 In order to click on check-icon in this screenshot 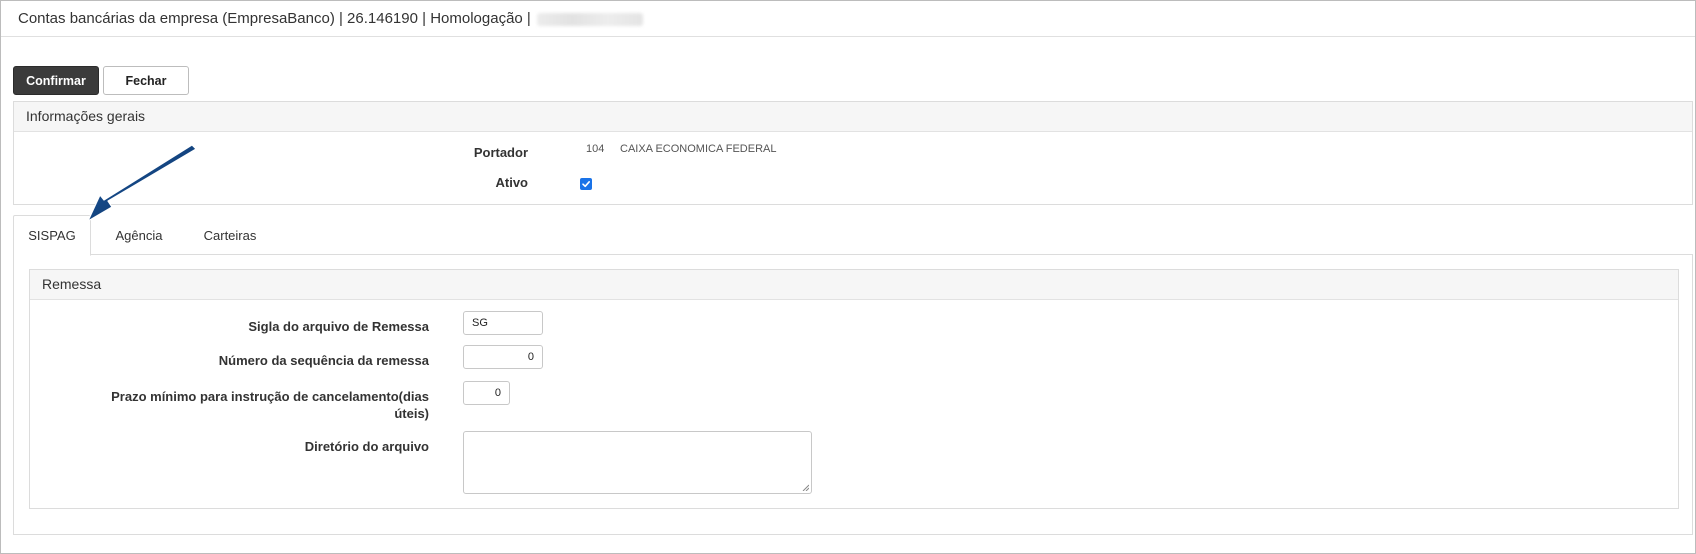, I will do `click(586, 184)`.